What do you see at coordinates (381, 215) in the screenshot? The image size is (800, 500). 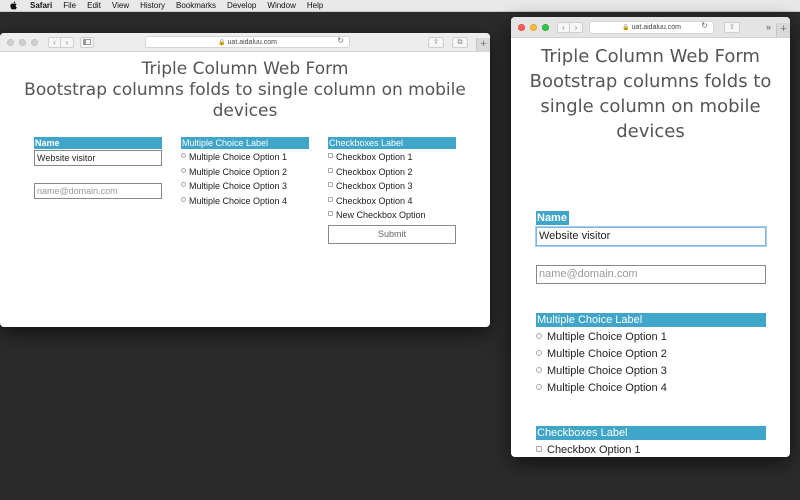 I see `checkbox-option-label: New Checkbox Option` at bounding box center [381, 215].